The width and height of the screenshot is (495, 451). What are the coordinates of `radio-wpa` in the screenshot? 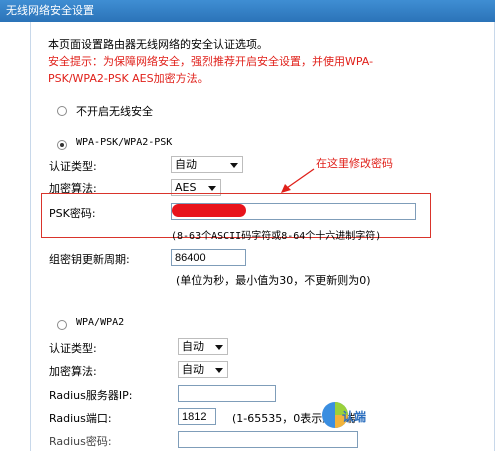 It's located at (62, 325).